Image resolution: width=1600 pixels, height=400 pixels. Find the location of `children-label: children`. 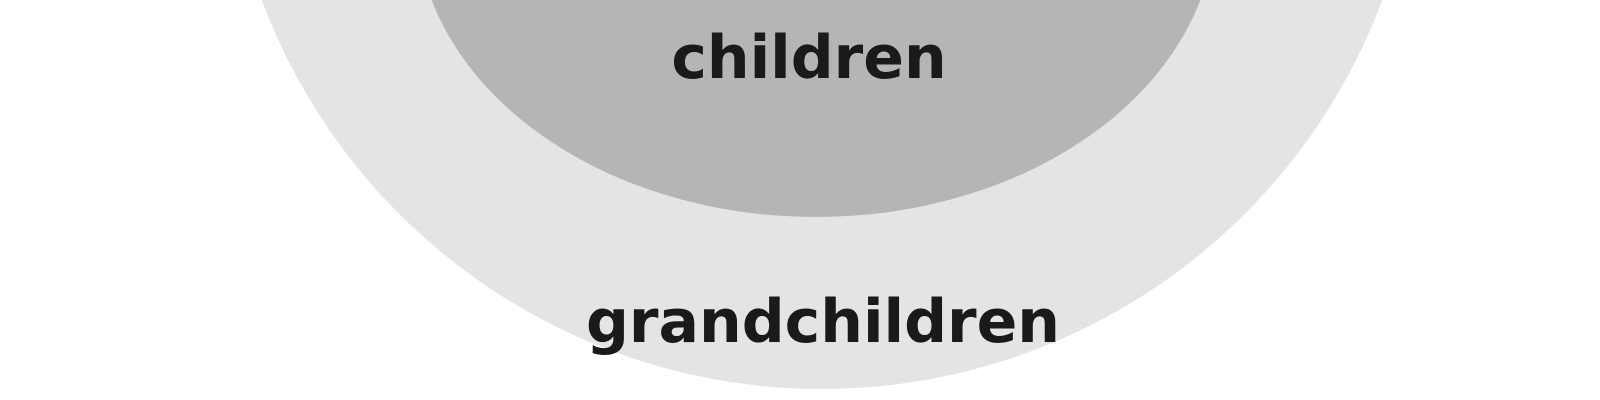

children-label: children is located at coordinates (809, 58).